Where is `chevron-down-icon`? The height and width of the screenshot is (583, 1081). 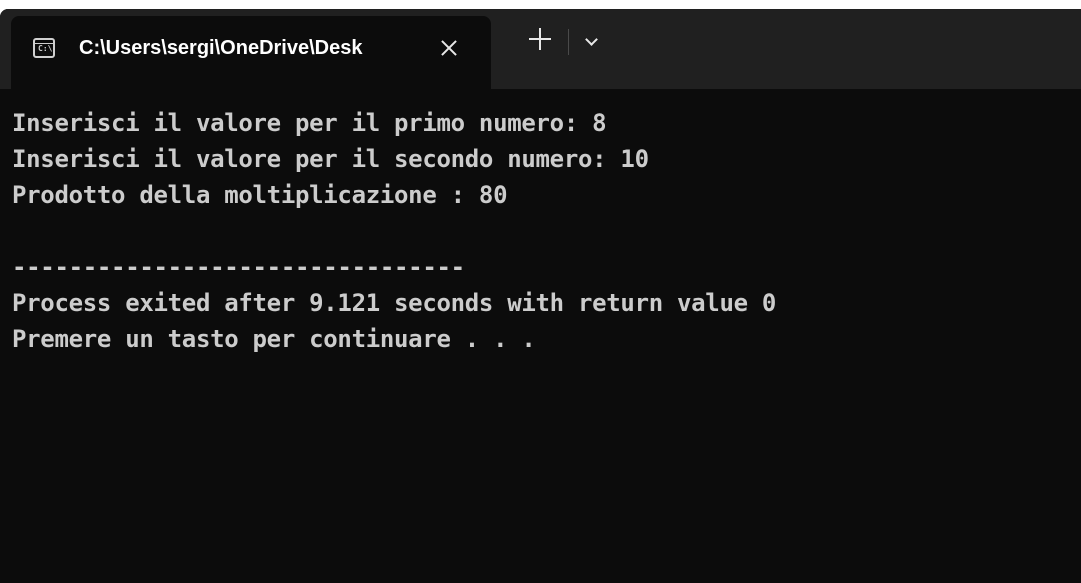 chevron-down-icon is located at coordinates (591, 41).